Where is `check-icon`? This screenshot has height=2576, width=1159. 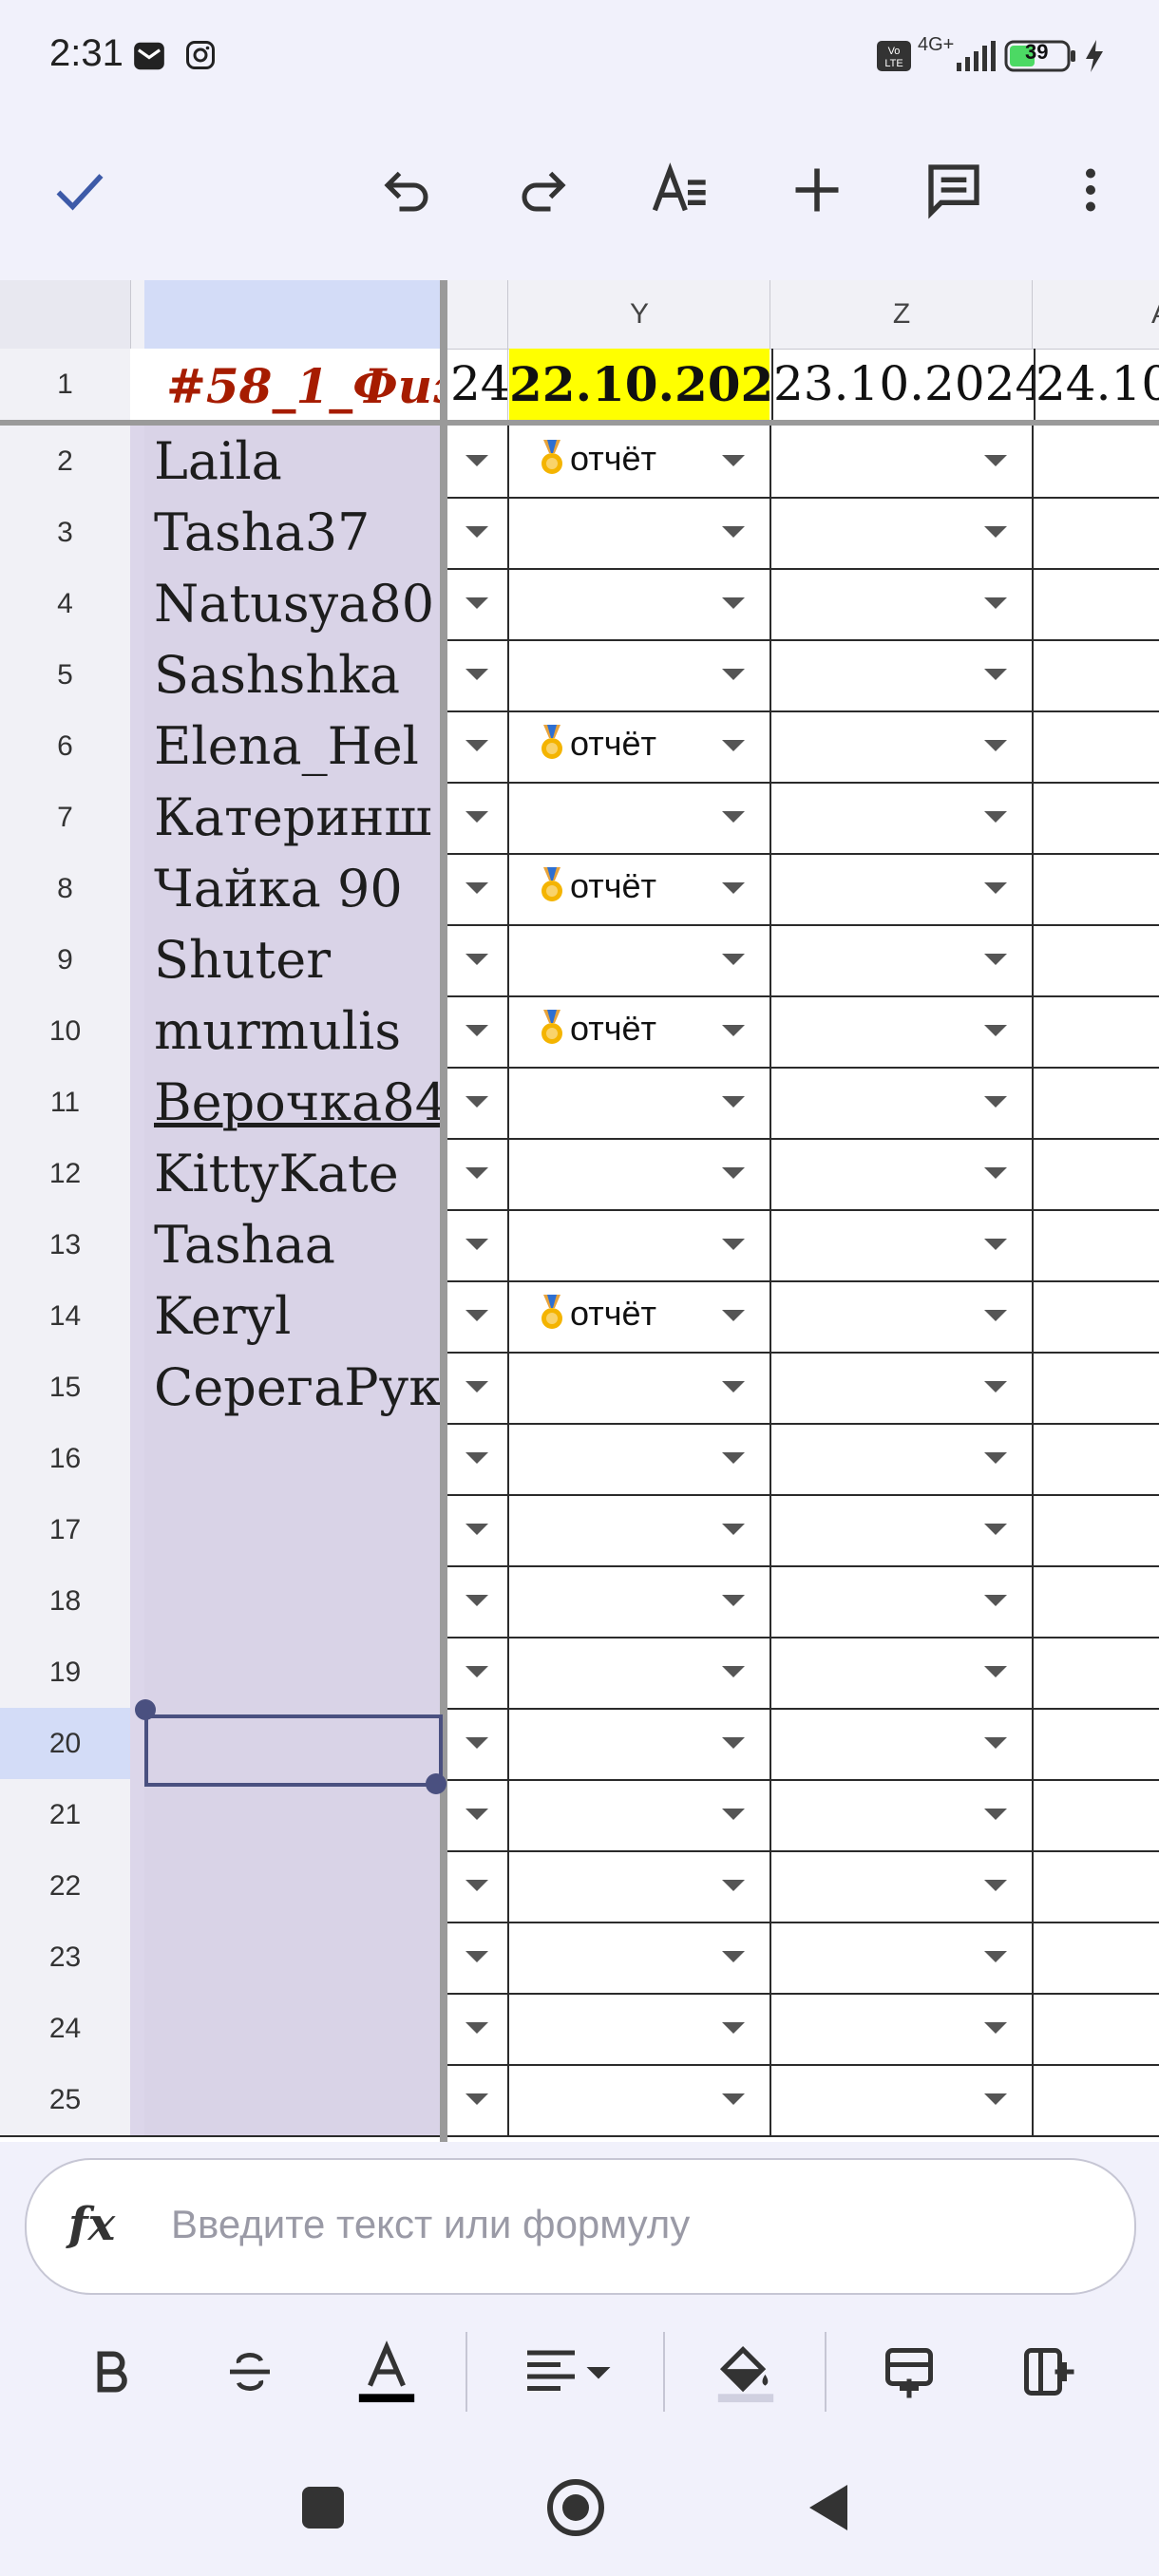
check-icon is located at coordinates (80, 190).